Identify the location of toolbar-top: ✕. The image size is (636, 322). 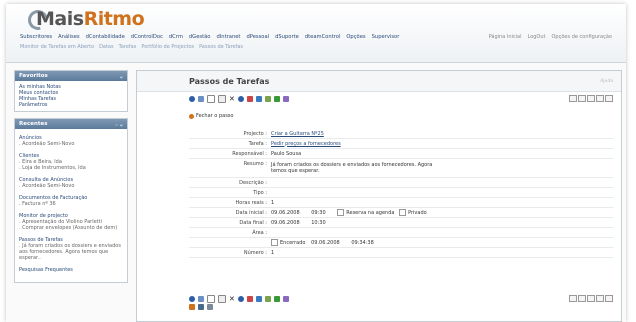
(239, 99).